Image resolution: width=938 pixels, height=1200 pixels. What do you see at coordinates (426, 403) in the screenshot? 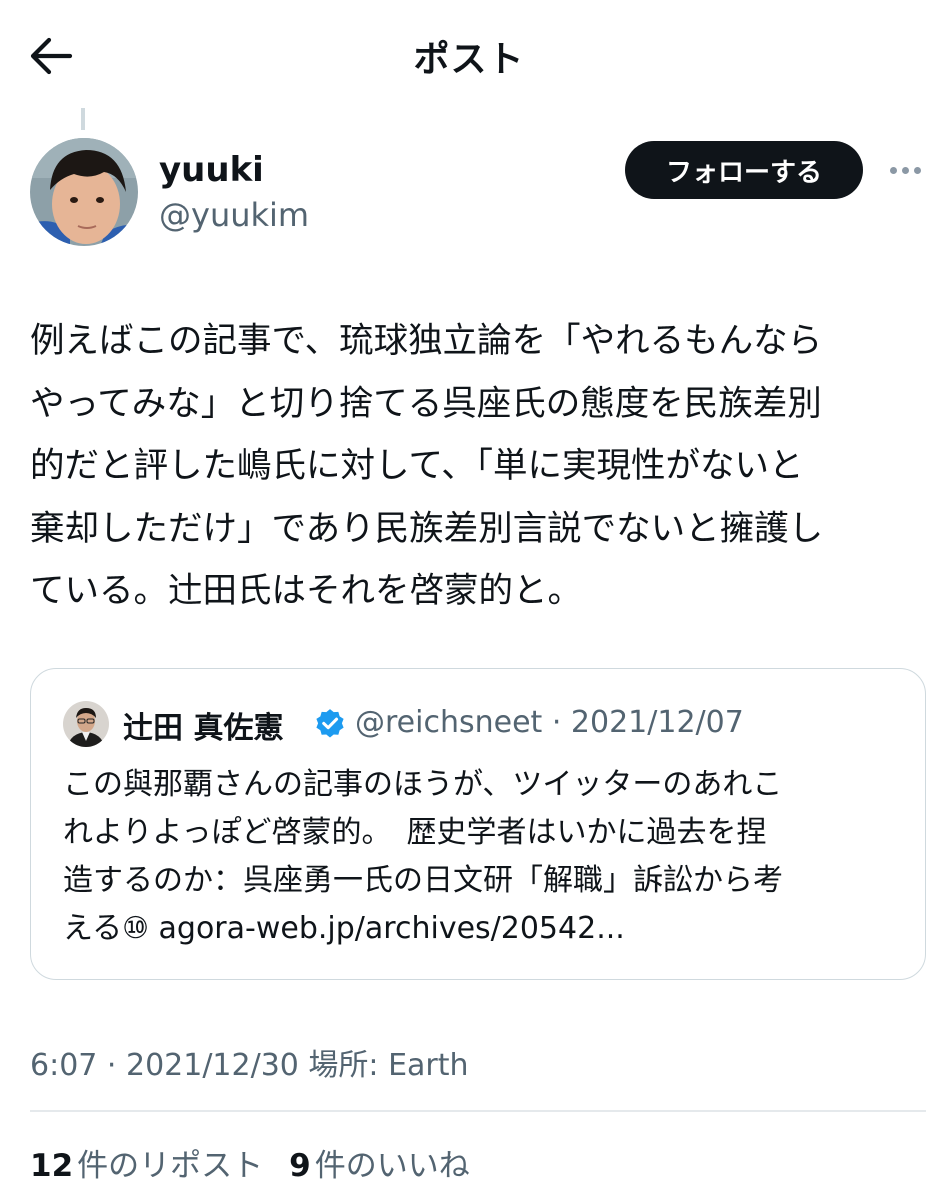
I see `post-text-line: やってみな」と切り捨てる呉座氏の態度を民族差別` at bounding box center [426, 403].